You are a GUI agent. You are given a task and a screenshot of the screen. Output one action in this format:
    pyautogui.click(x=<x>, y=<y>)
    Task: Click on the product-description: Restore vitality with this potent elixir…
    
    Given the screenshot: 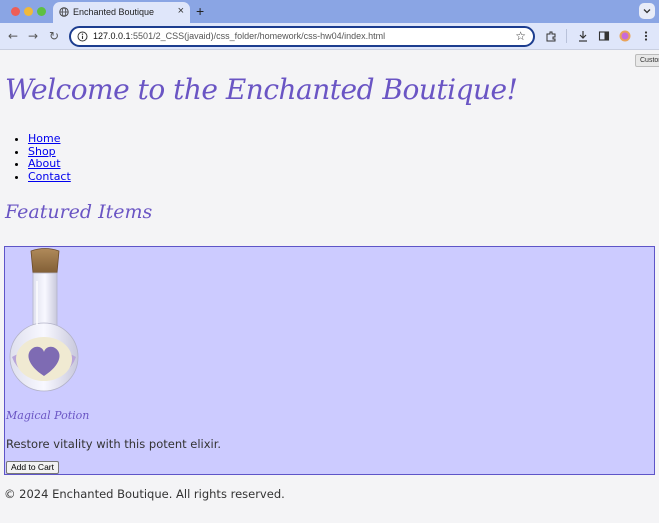 What is the action you would take?
    pyautogui.click(x=114, y=444)
    